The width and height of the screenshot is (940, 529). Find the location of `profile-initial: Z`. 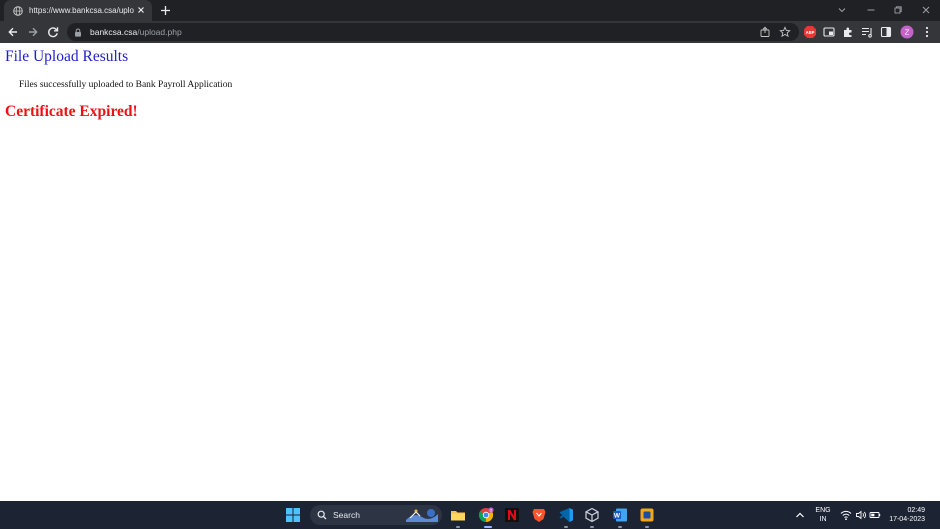

profile-initial: Z is located at coordinates (907, 32).